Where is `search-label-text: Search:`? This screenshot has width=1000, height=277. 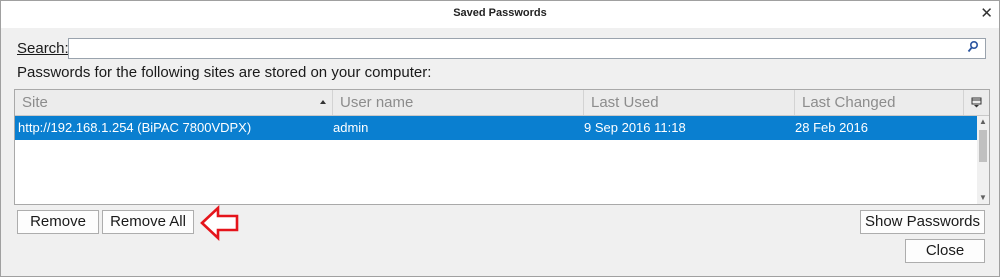 search-label-text: Search: is located at coordinates (43, 48).